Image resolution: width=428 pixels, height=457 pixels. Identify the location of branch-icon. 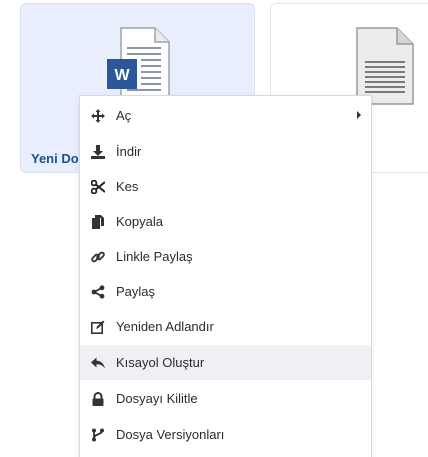
(98, 435).